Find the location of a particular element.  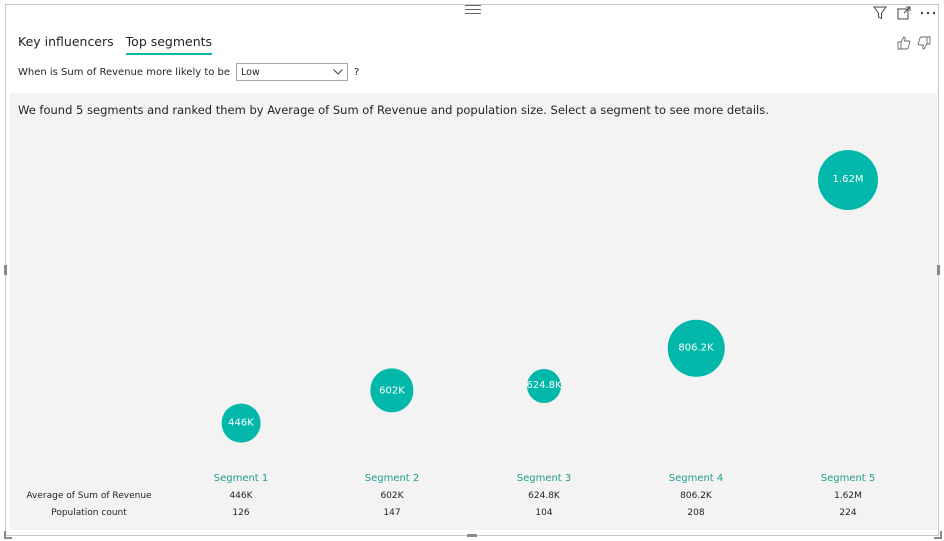

segment-population: 147 is located at coordinates (392, 513).